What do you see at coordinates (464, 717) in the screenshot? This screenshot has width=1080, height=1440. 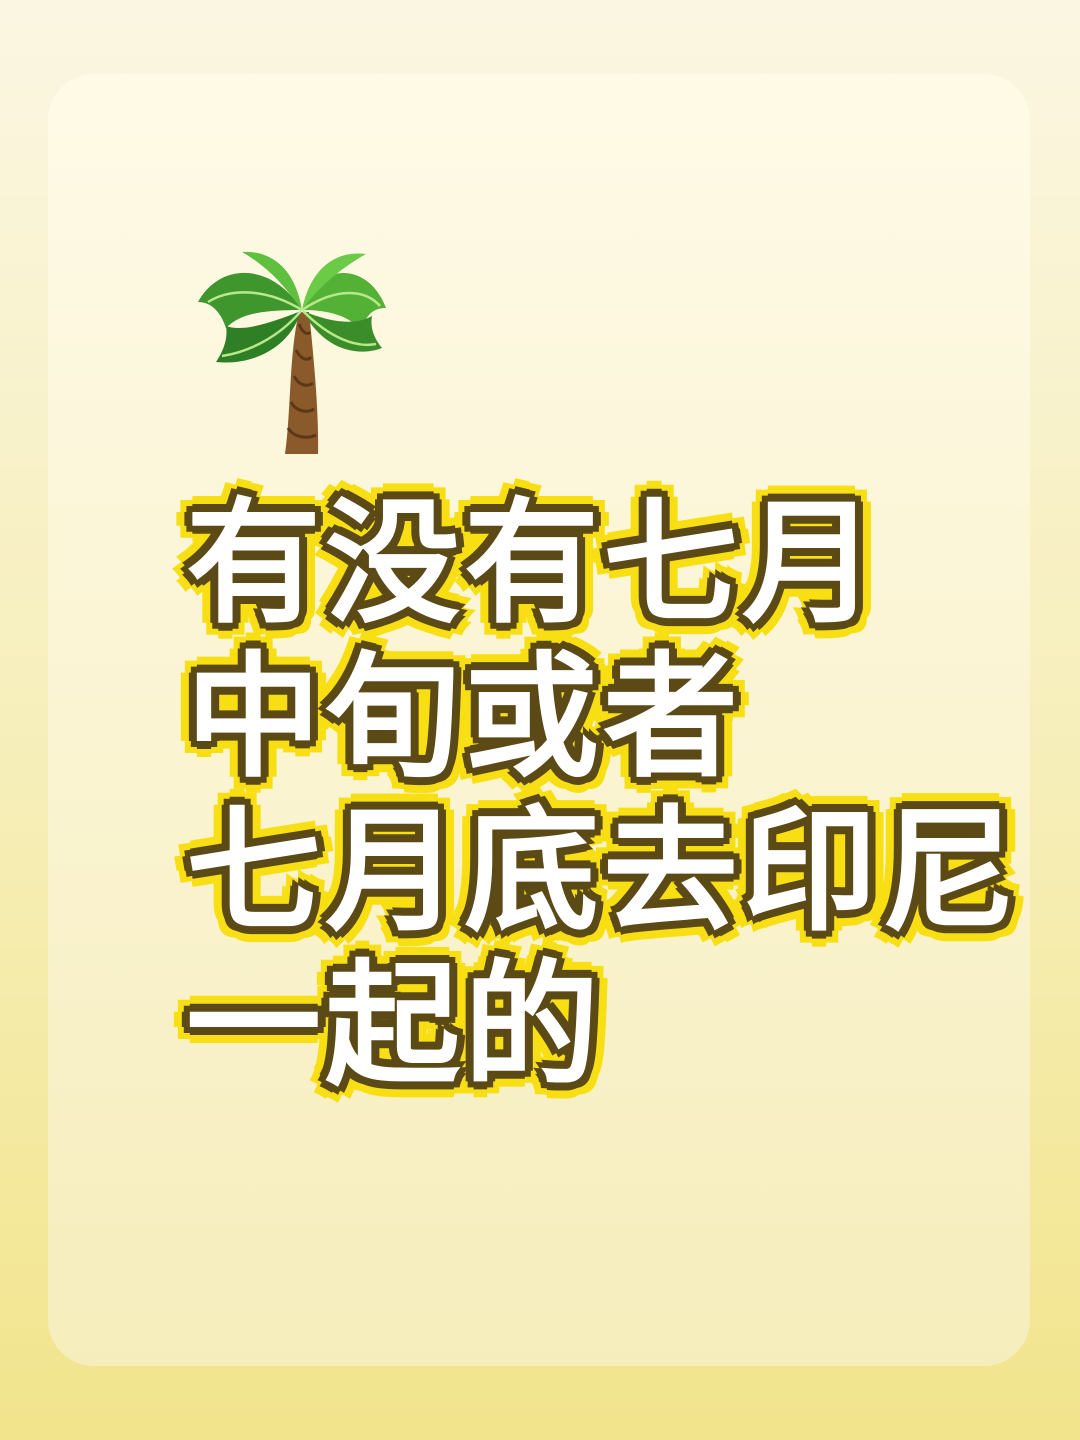 I see `headline-line-2: 中旬或者` at bounding box center [464, 717].